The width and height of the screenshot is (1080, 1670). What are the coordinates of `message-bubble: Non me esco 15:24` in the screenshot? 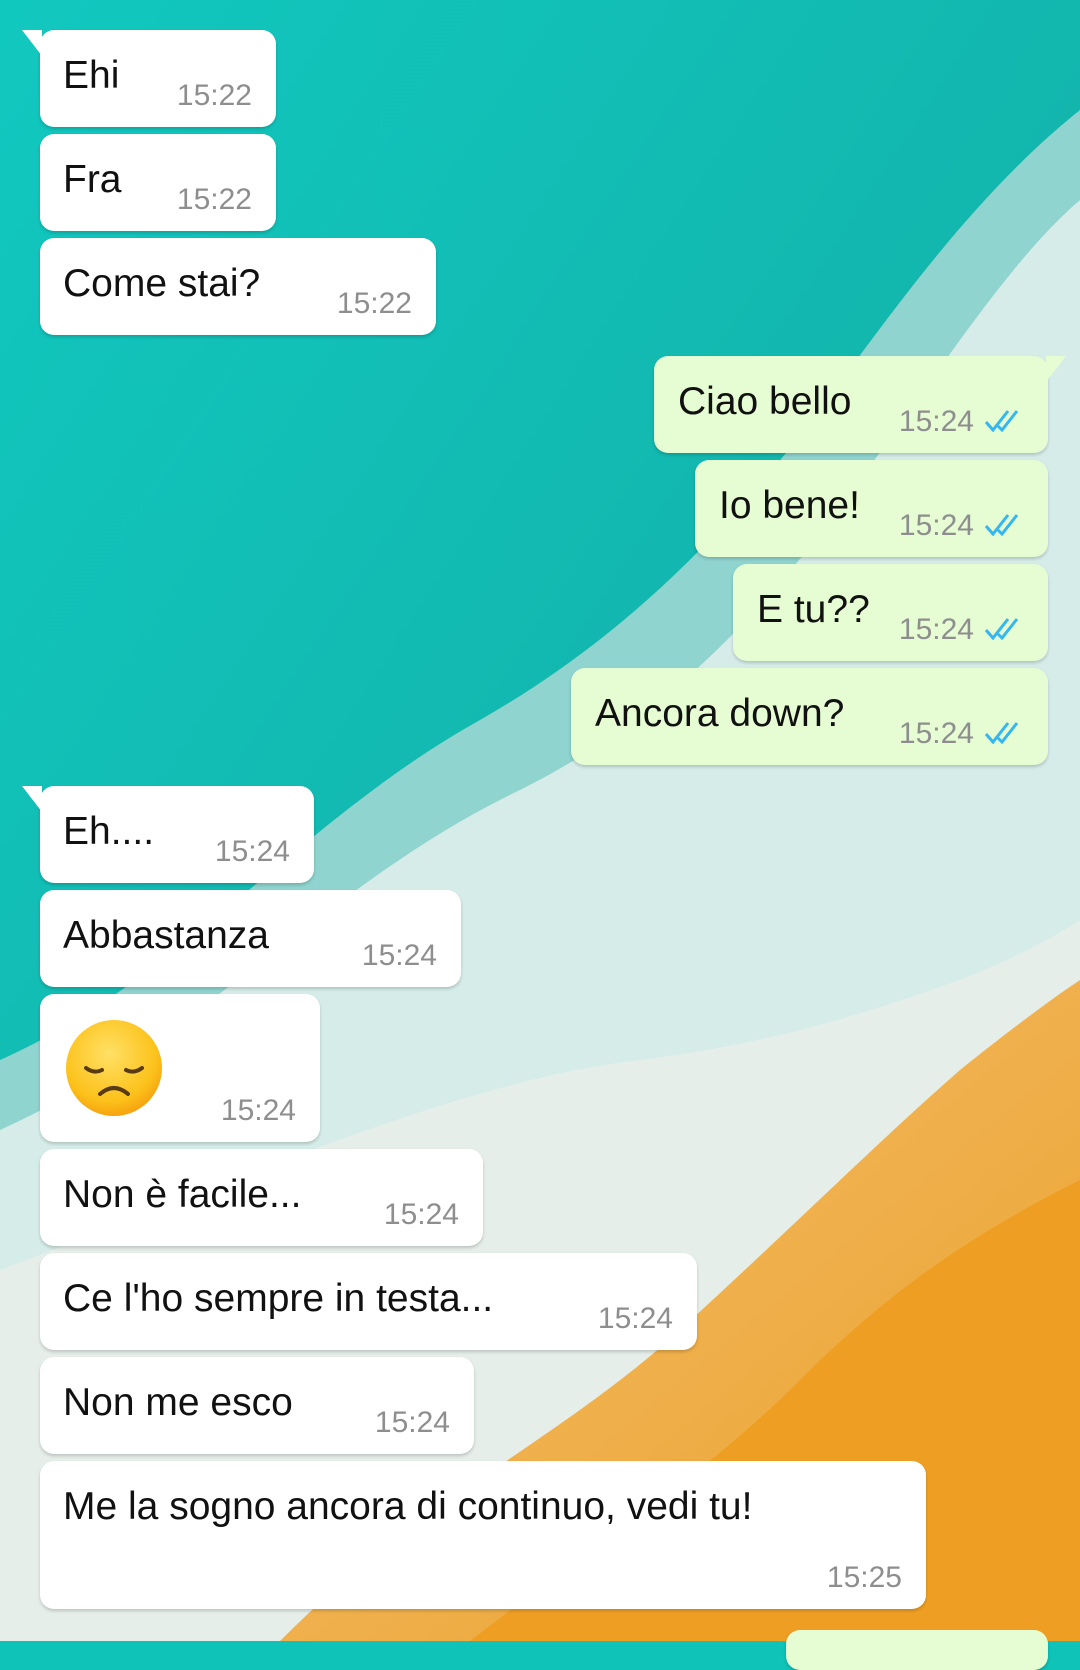 It's located at (257, 1405).